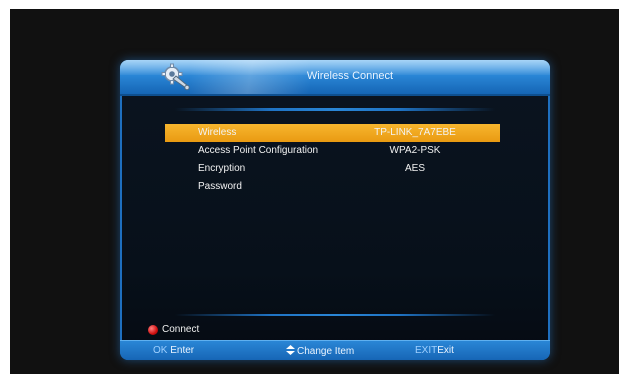  I want to click on separator-top, so click(335, 109).